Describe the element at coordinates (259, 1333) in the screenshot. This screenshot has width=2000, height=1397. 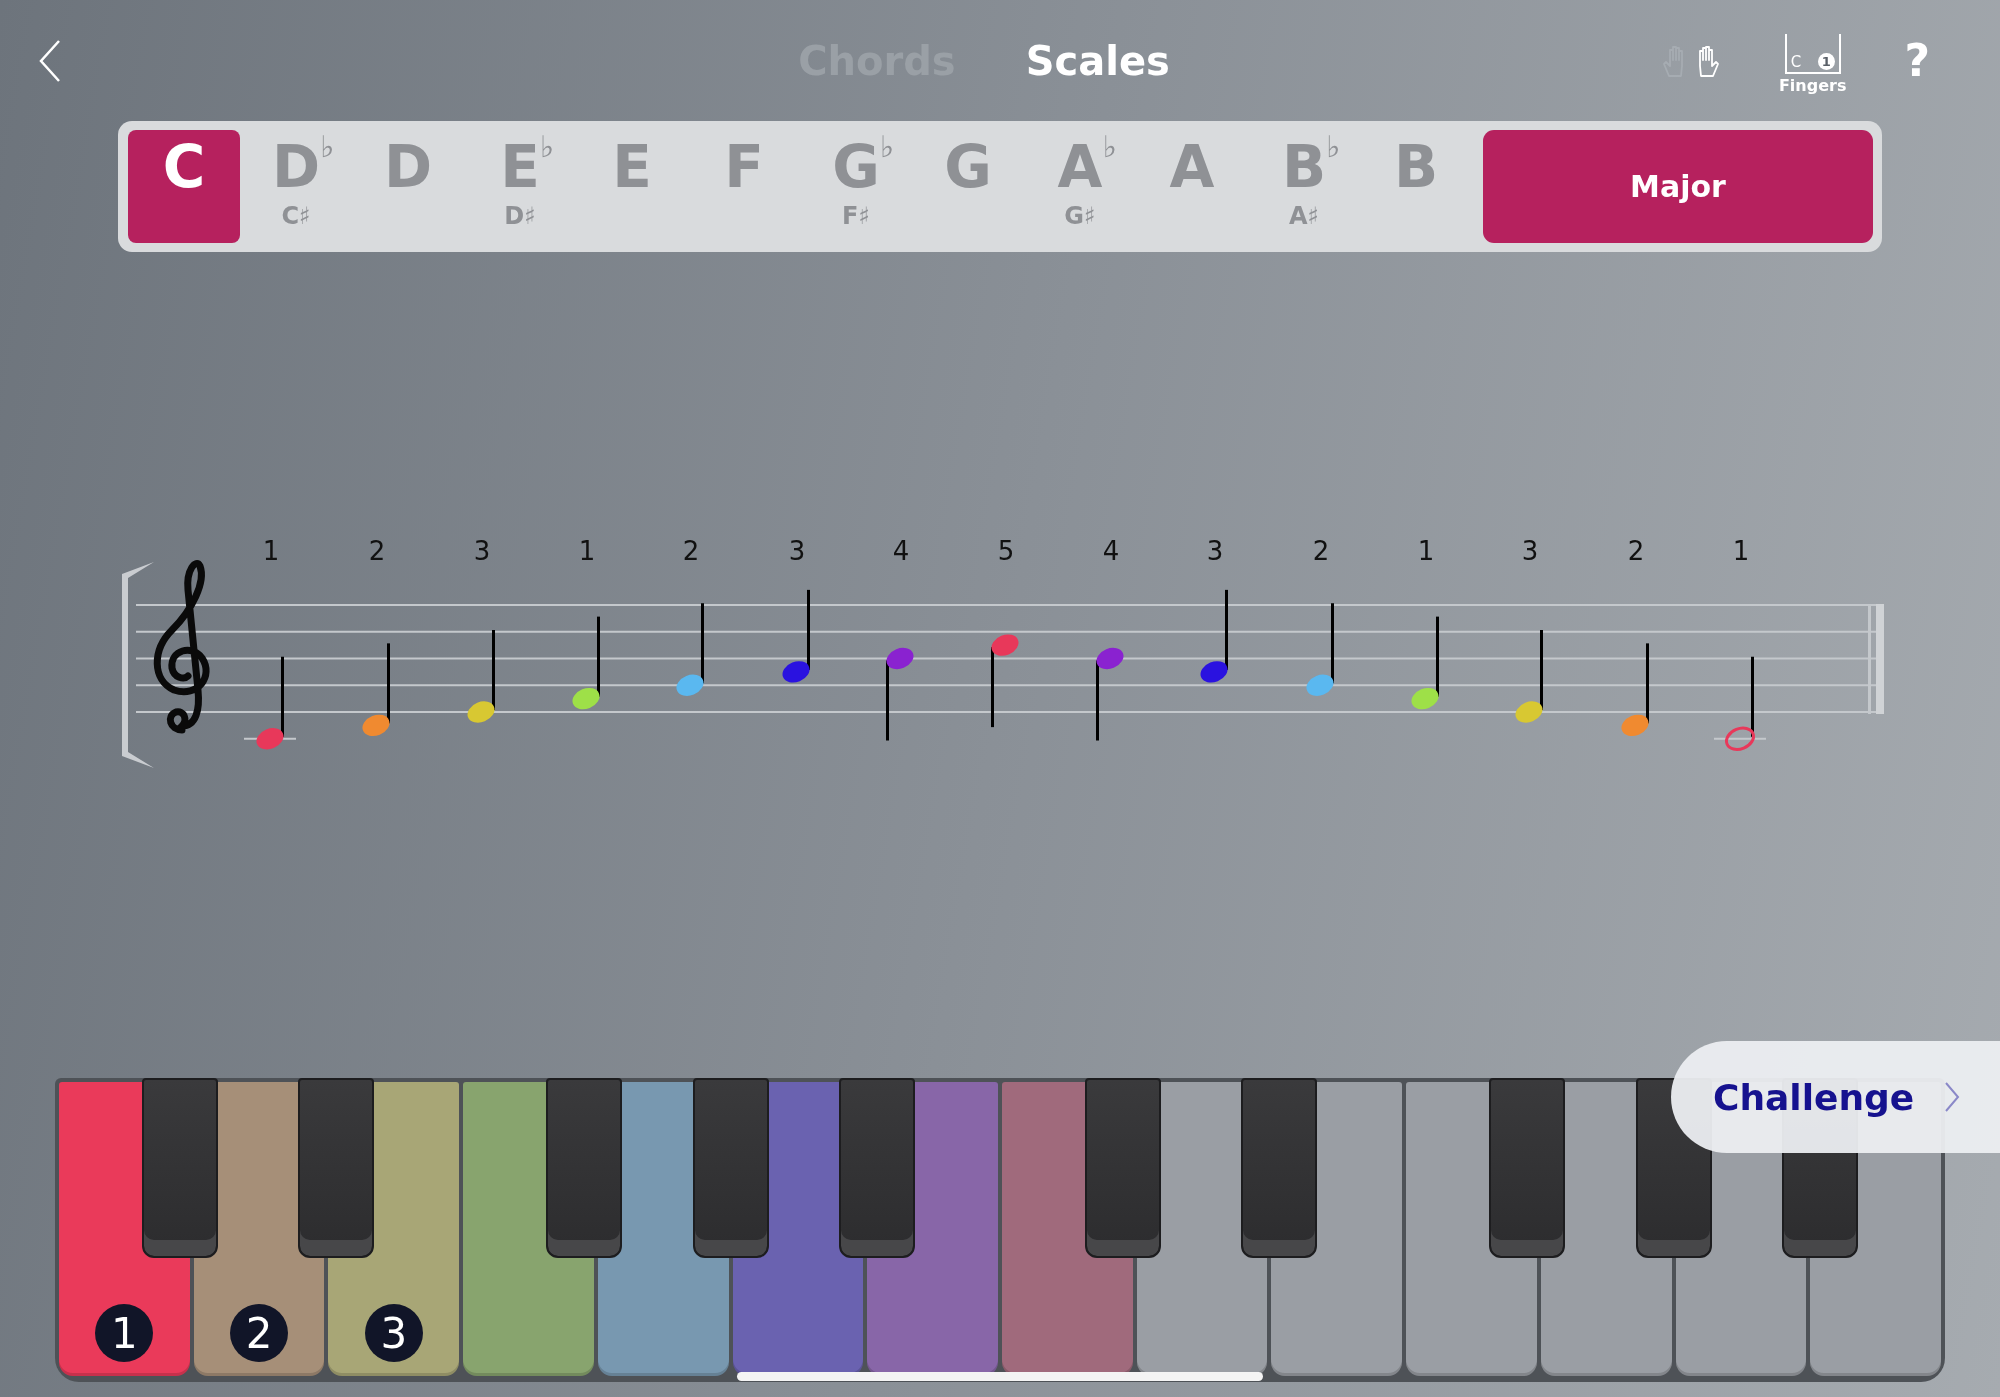
I see `finger-badge: 2` at that location.